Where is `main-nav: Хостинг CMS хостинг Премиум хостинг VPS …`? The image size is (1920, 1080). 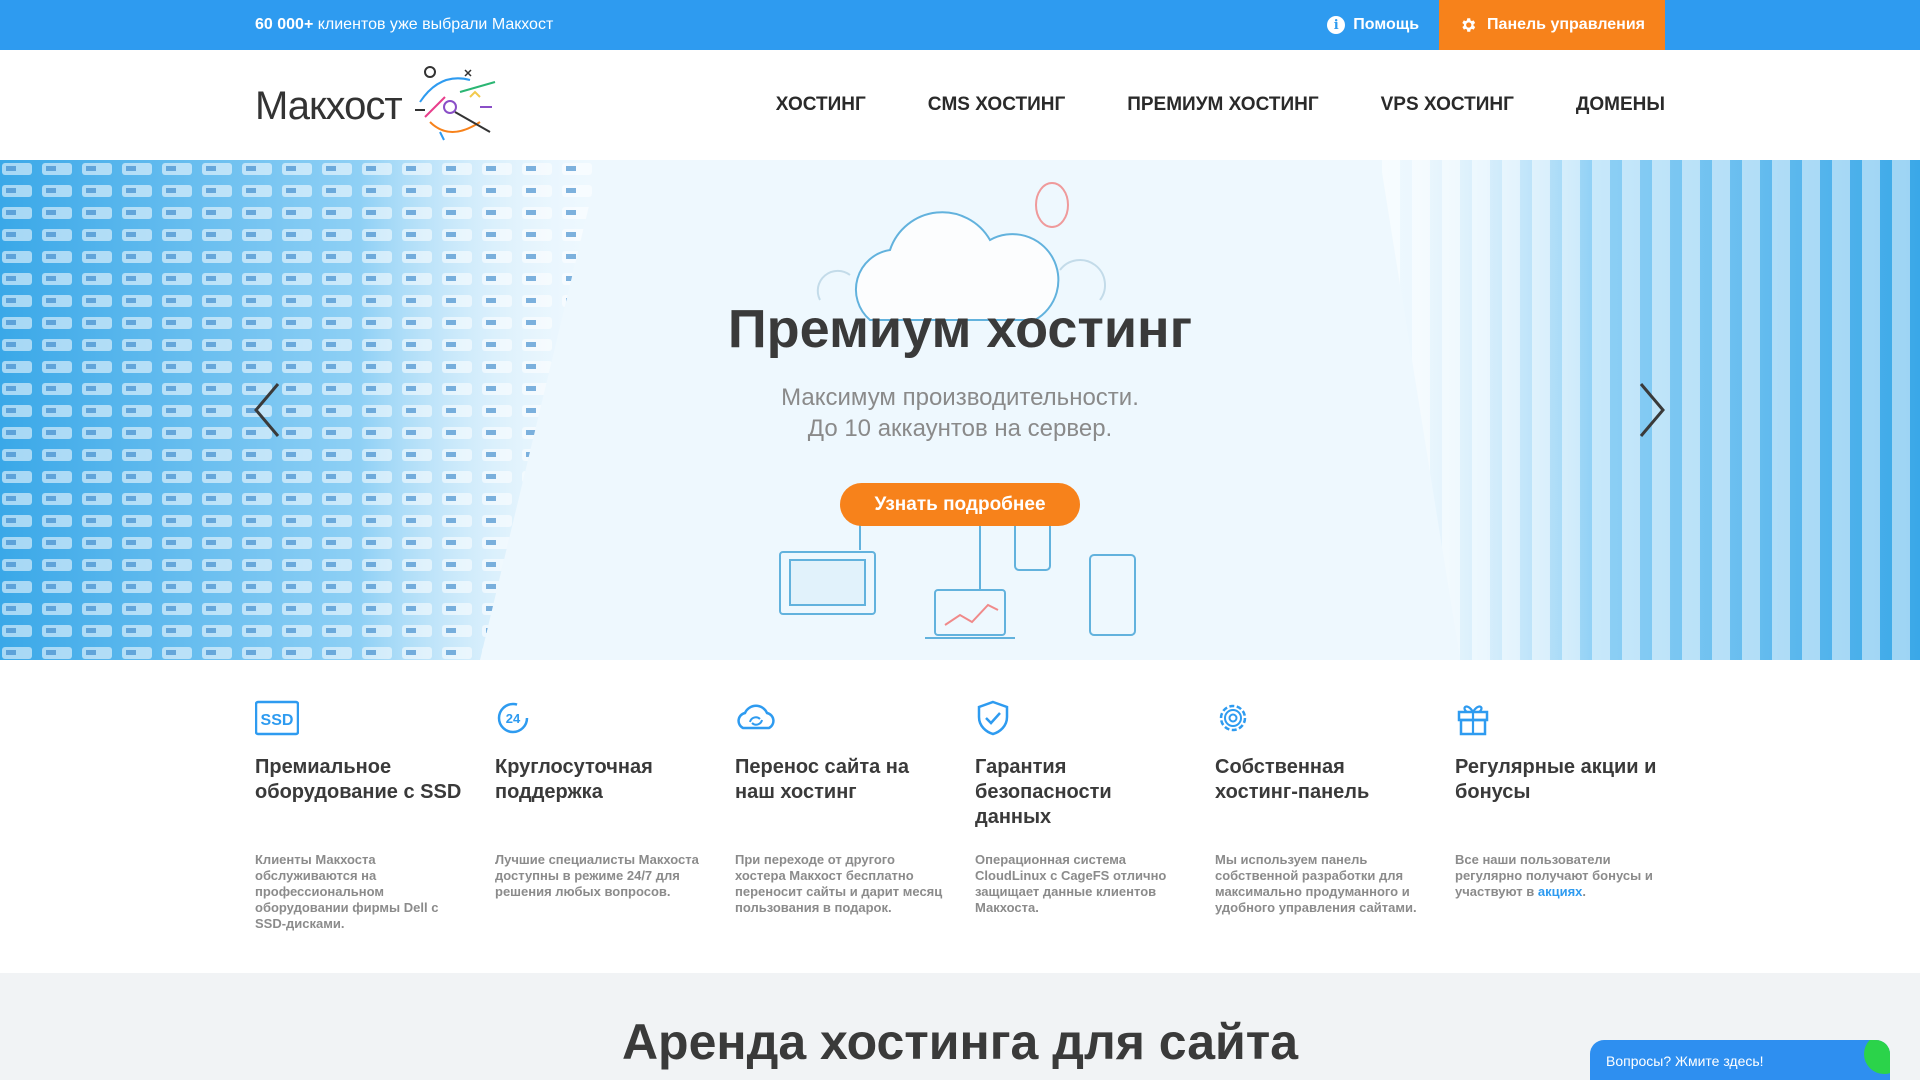 main-nav: Хостинг CMS хостинг Премиум хостинг VPS … is located at coordinates (1220, 105).